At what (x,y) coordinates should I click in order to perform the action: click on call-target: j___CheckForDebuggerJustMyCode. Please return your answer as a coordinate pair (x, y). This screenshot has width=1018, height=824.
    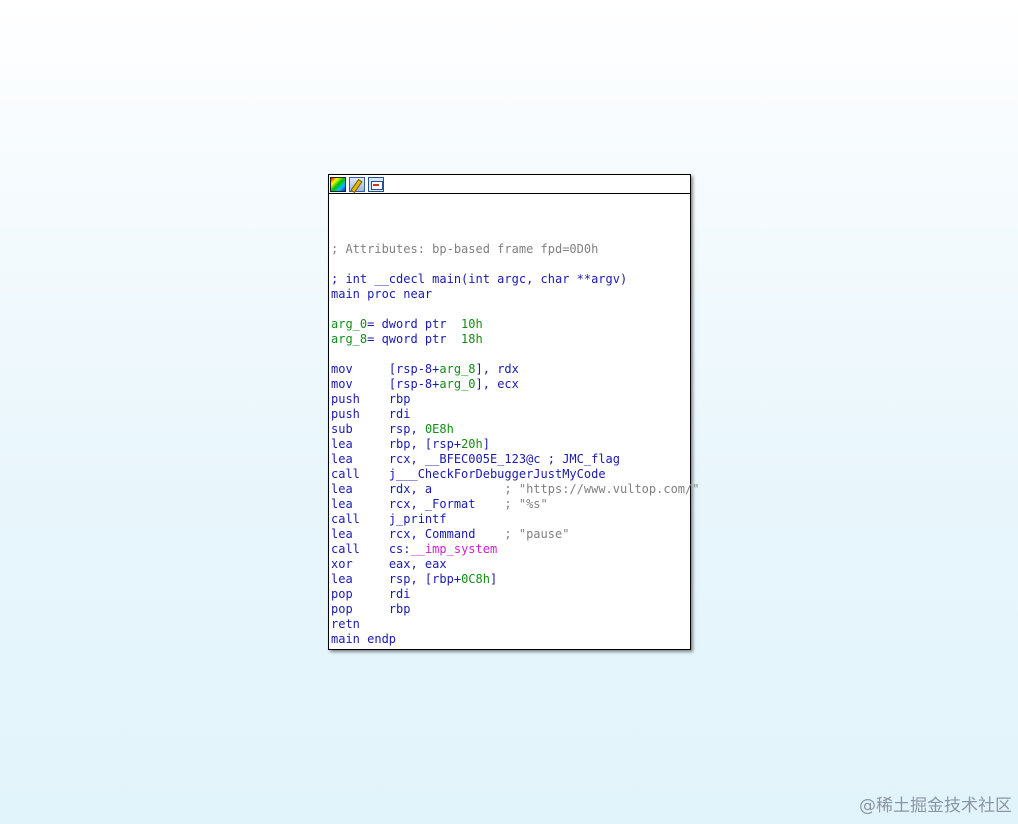
    Looking at the image, I should click on (497, 474).